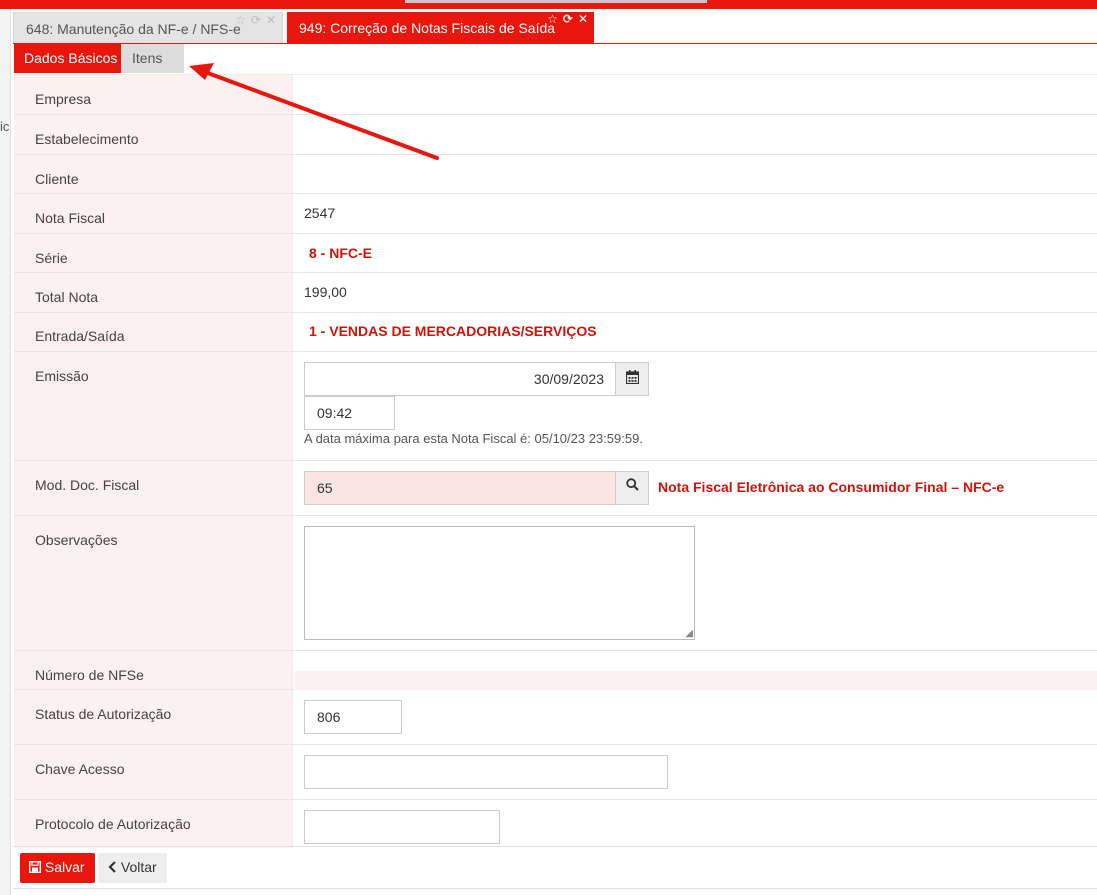 The height and width of the screenshot is (895, 1097). Describe the element at coordinates (555, 888) in the screenshot. I see `bottom-divider` at that location.